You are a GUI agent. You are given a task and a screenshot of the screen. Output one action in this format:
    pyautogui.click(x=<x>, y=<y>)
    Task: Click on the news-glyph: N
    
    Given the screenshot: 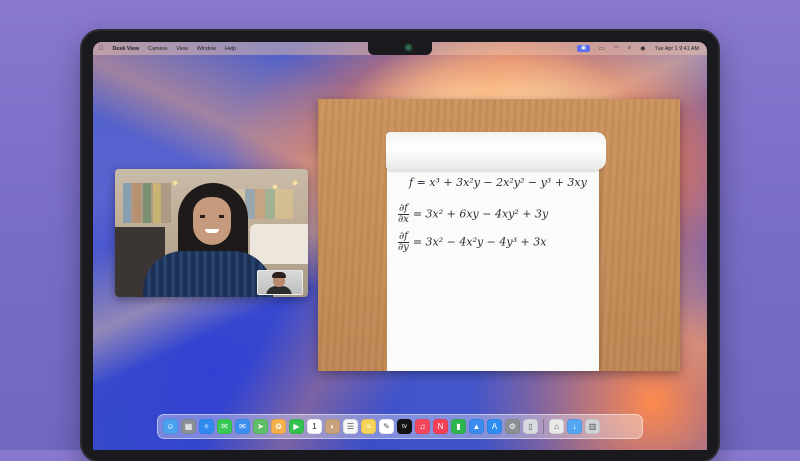 What is the action you would take?
    pyautogui.click(x=440, y=426)
    